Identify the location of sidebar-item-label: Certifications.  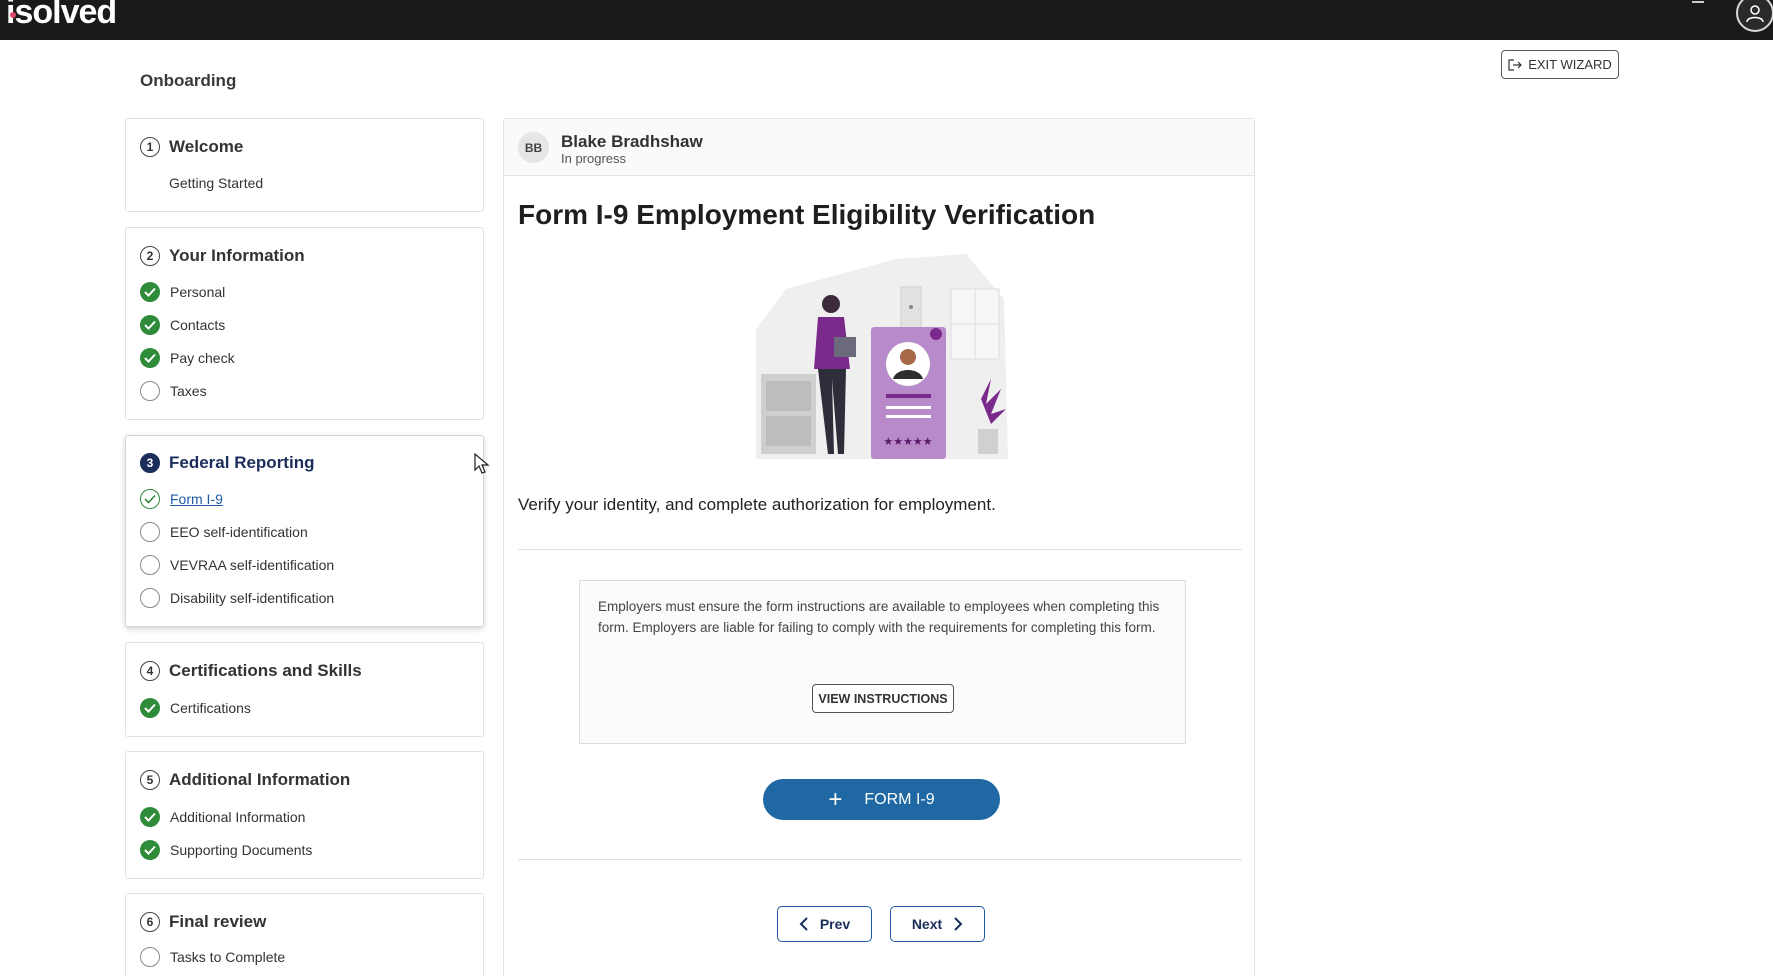
(210, 708).